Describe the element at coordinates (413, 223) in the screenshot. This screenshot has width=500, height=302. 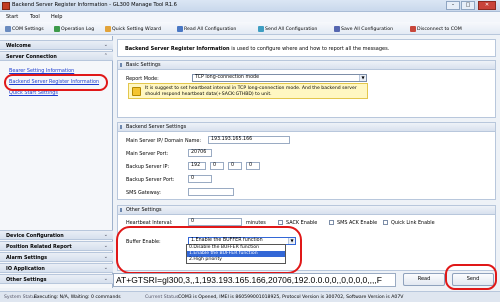
I see `quick-link-enable-label: Quick Link Enable` at that location.